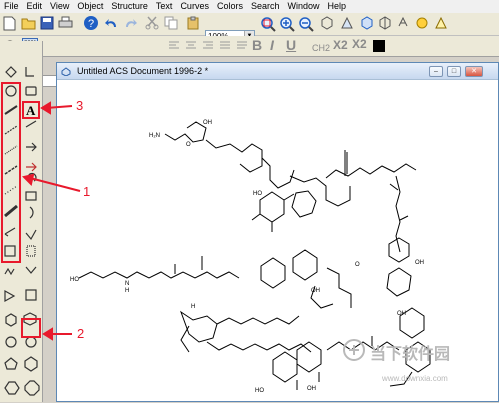 The image size is (499, 403). I want to click on menu-view: View, so click(59, 6).